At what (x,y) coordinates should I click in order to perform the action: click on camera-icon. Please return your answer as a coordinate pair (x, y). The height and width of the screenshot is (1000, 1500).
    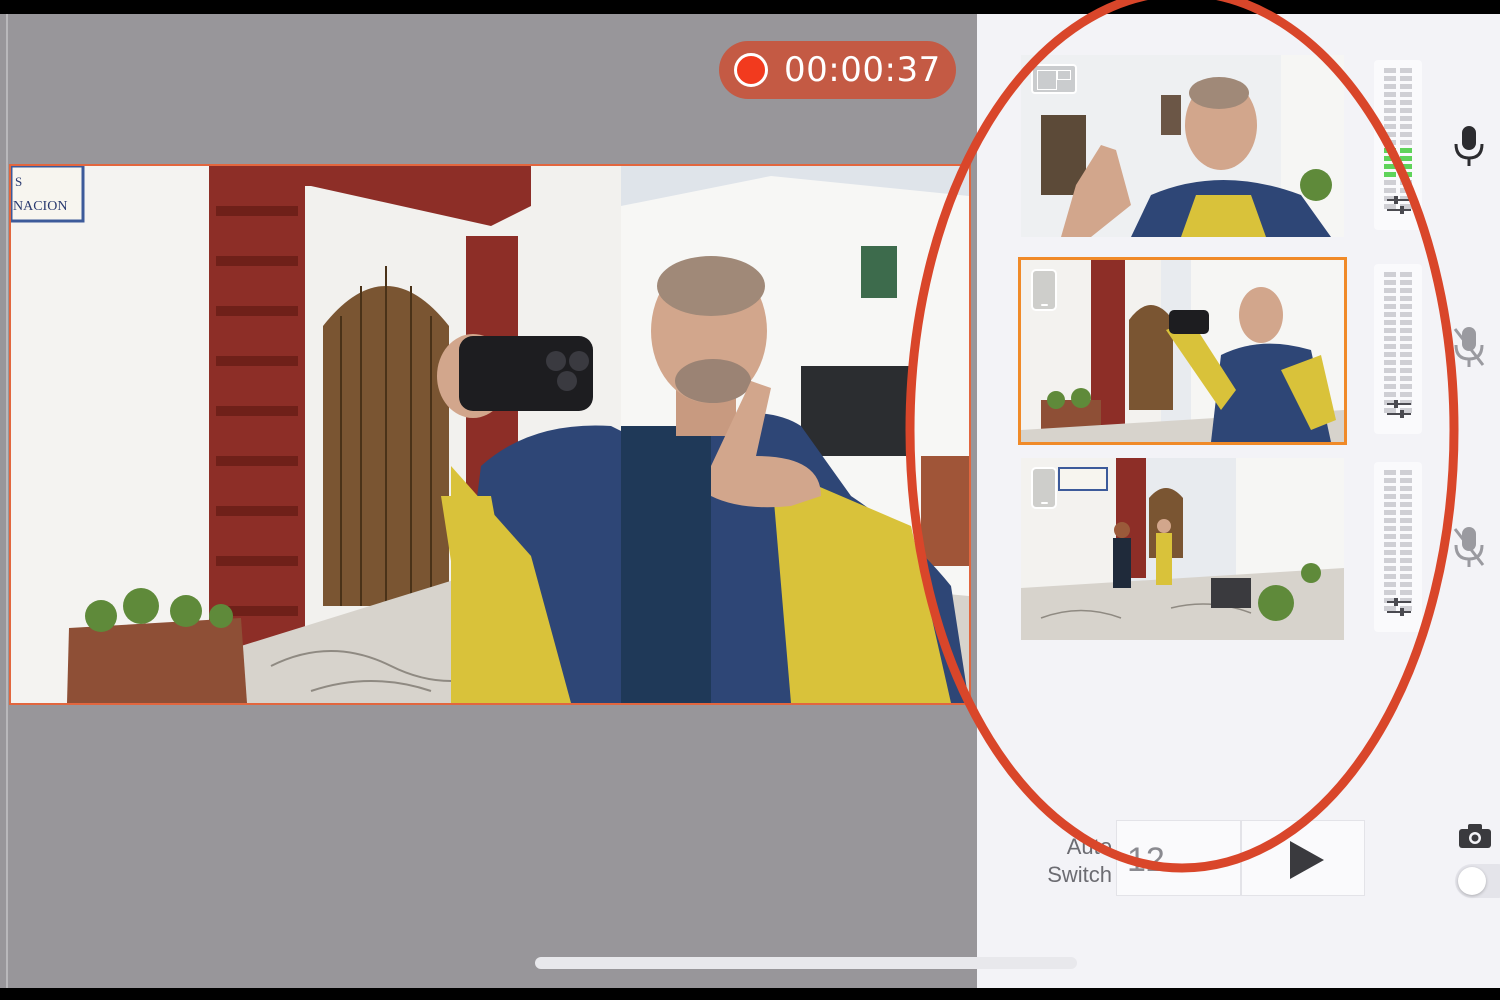
    Looking at the image, I should click on (1475, 836).